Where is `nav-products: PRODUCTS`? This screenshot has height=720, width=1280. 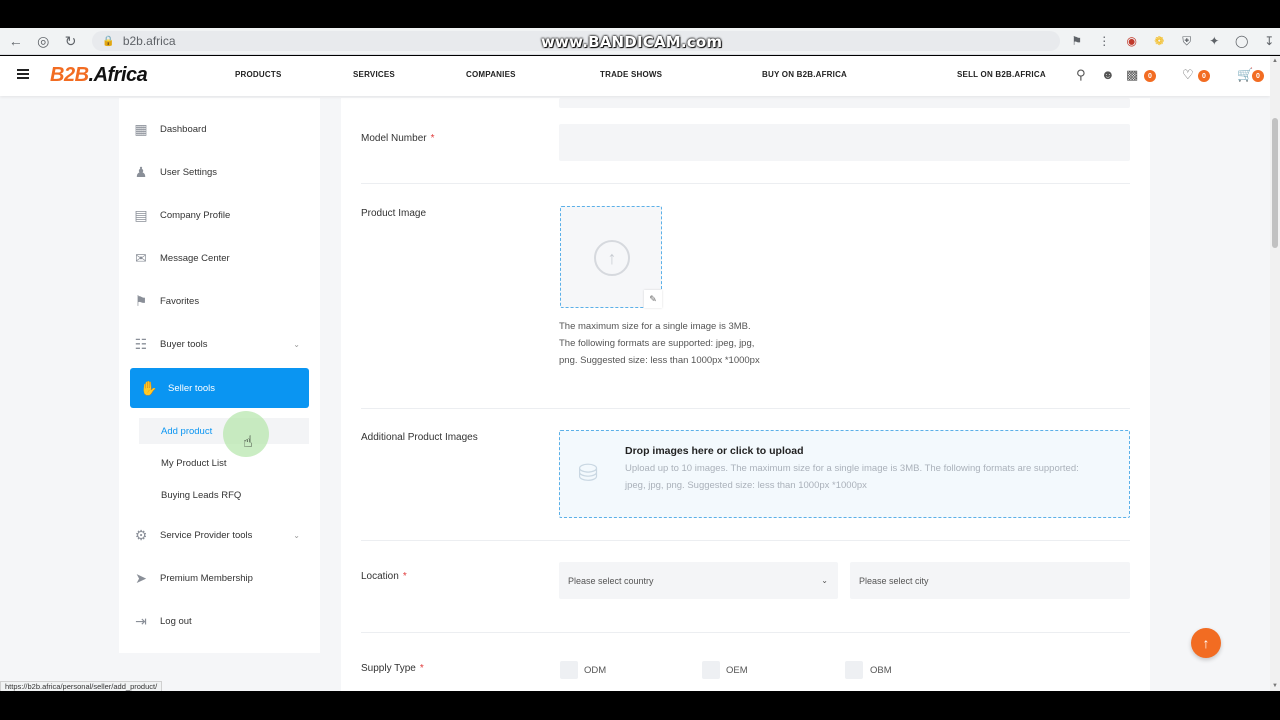 nav-products: PRODUCTS is located at coordinates (258, 74).